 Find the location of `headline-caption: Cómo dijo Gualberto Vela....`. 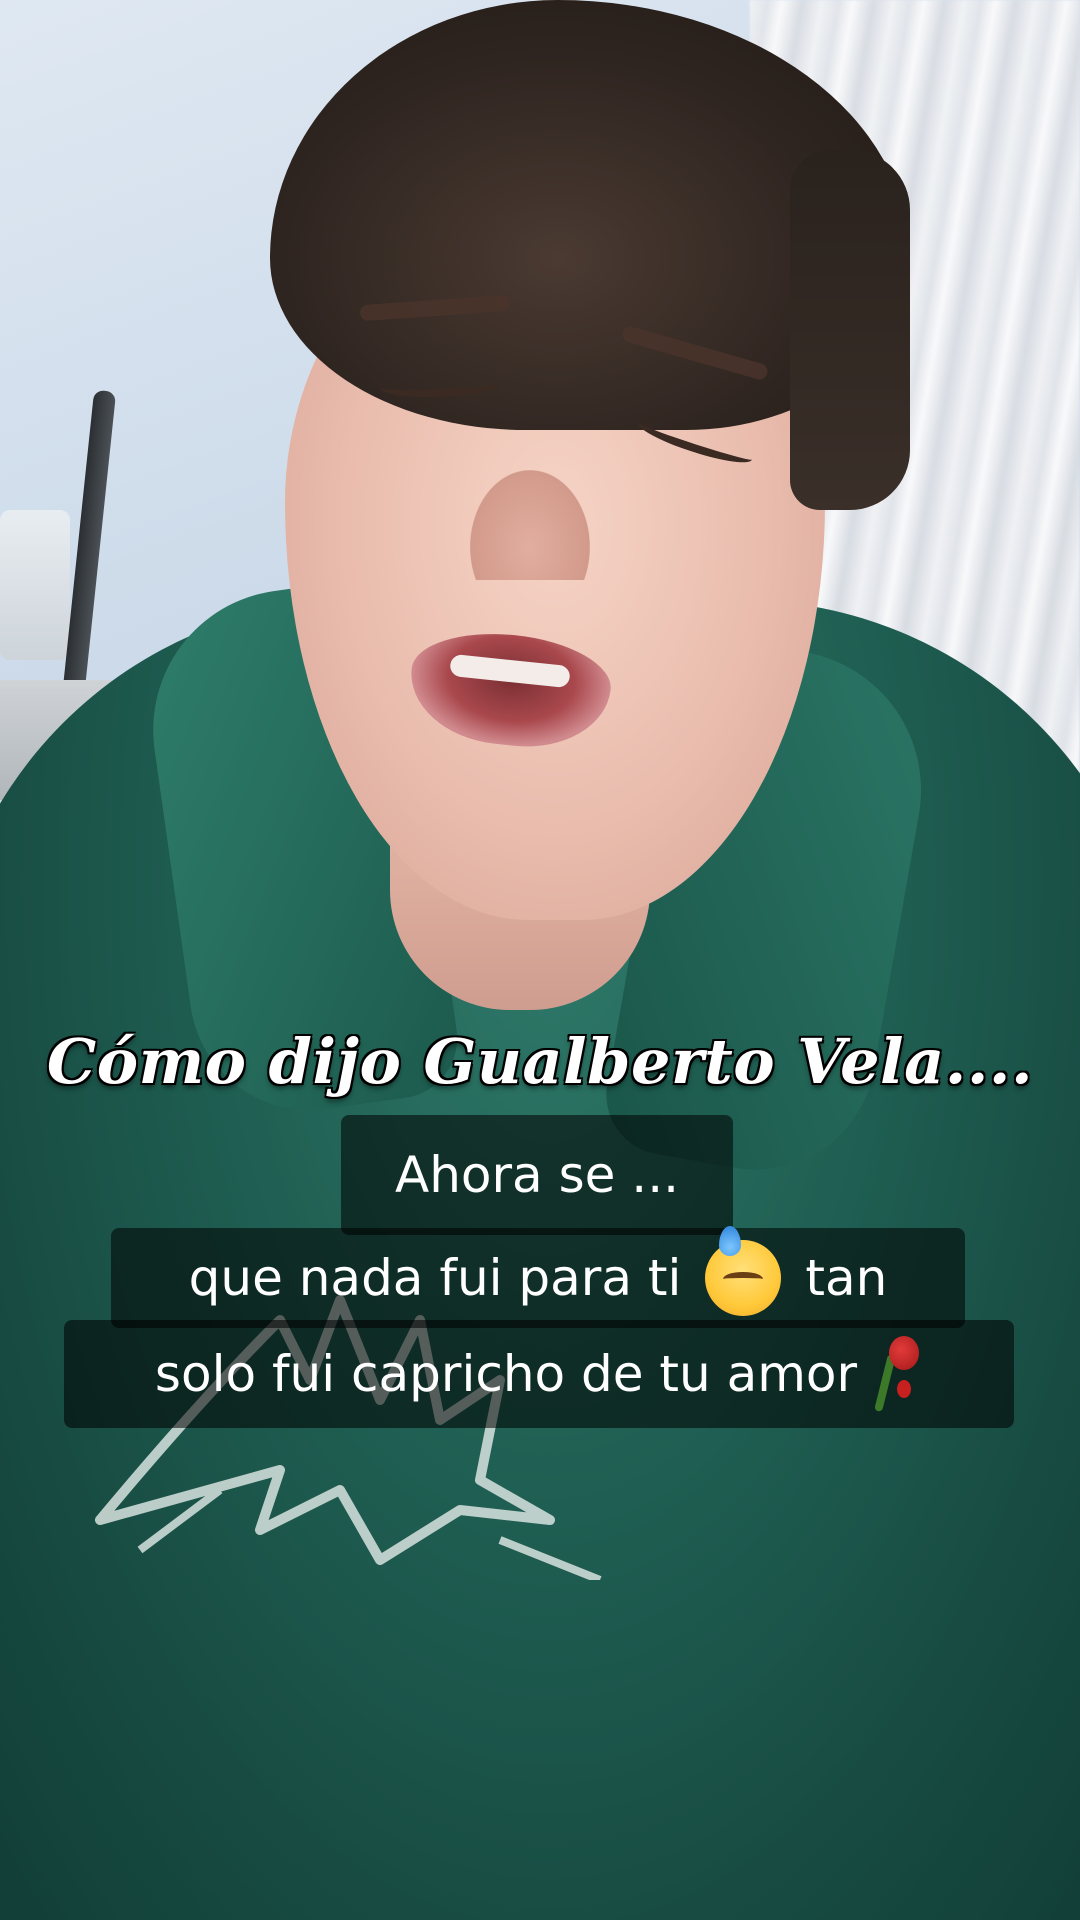

headline-caption: Cómo dijo Gualberto Vela.... is located at coordinates (540, 1061).